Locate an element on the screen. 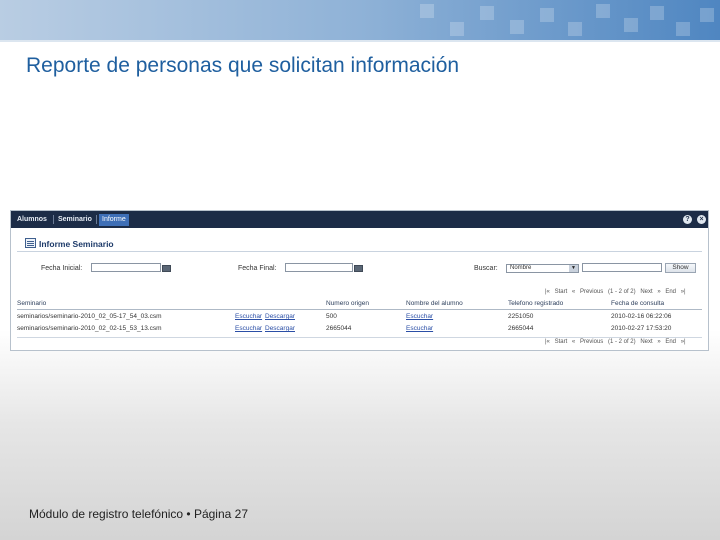 The image size is (720, 540). buscar-label: Buscar: is located at coordinates (486, 268).